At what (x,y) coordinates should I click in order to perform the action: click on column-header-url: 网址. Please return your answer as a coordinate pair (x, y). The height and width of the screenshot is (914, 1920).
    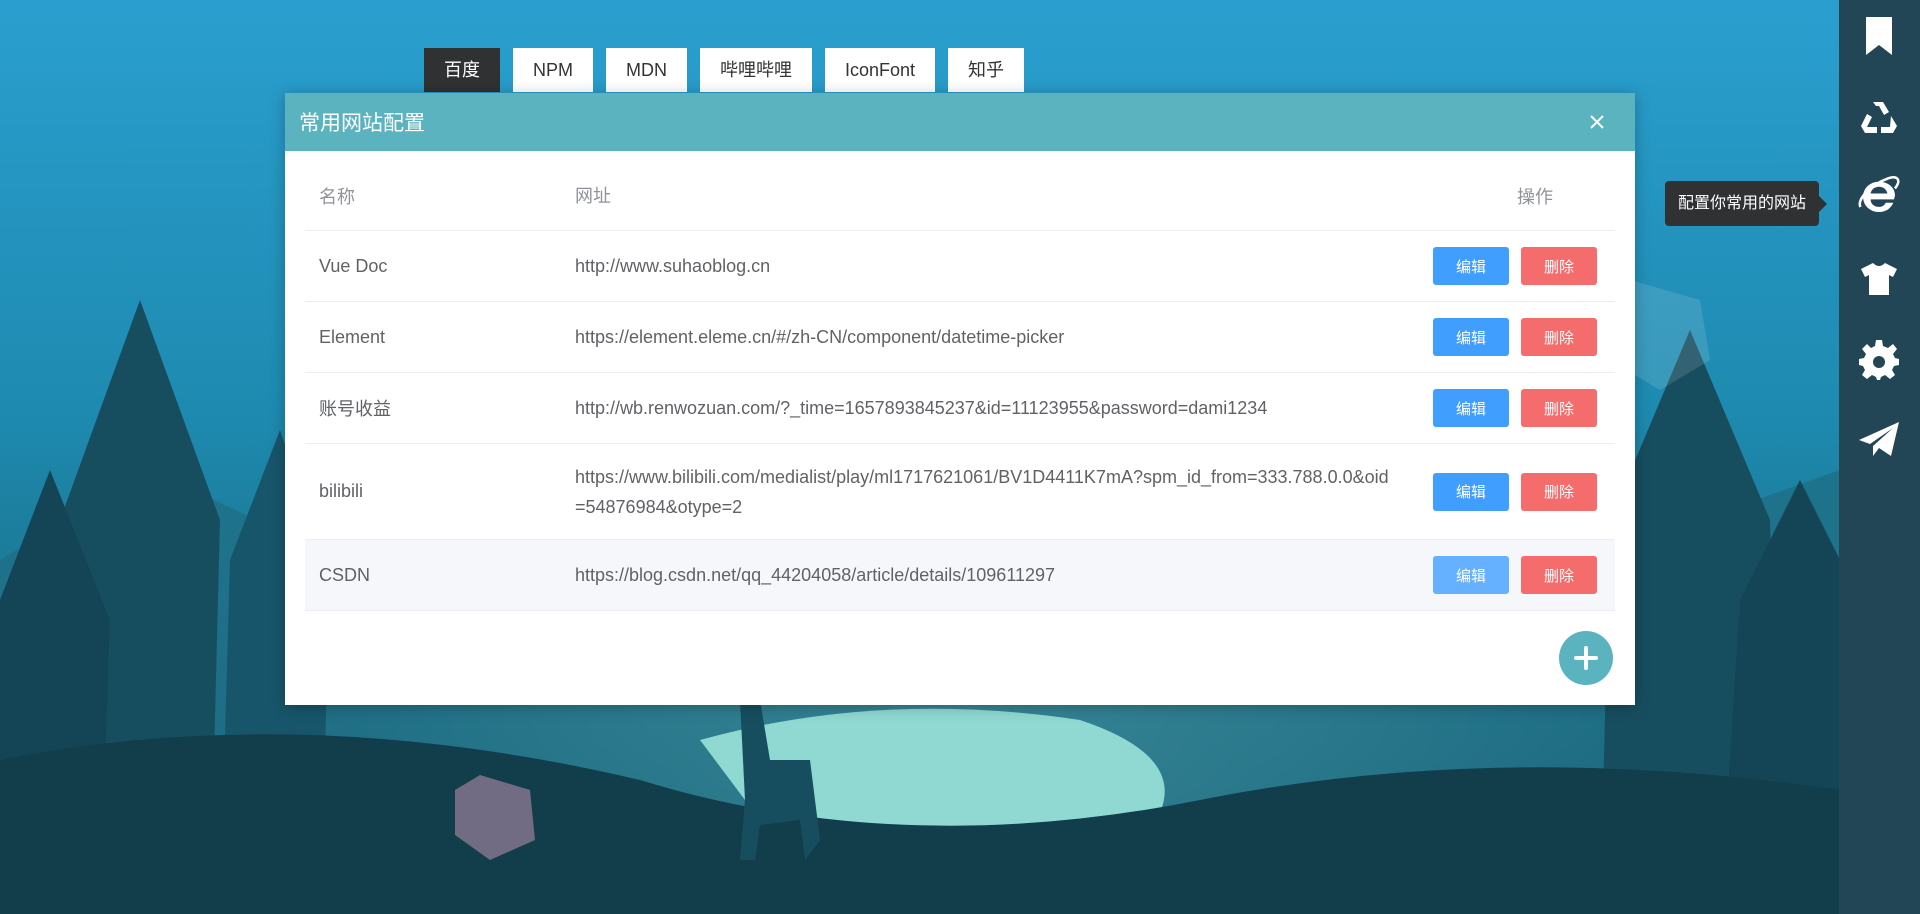
    Looking at the image, I should click on (593, 196).